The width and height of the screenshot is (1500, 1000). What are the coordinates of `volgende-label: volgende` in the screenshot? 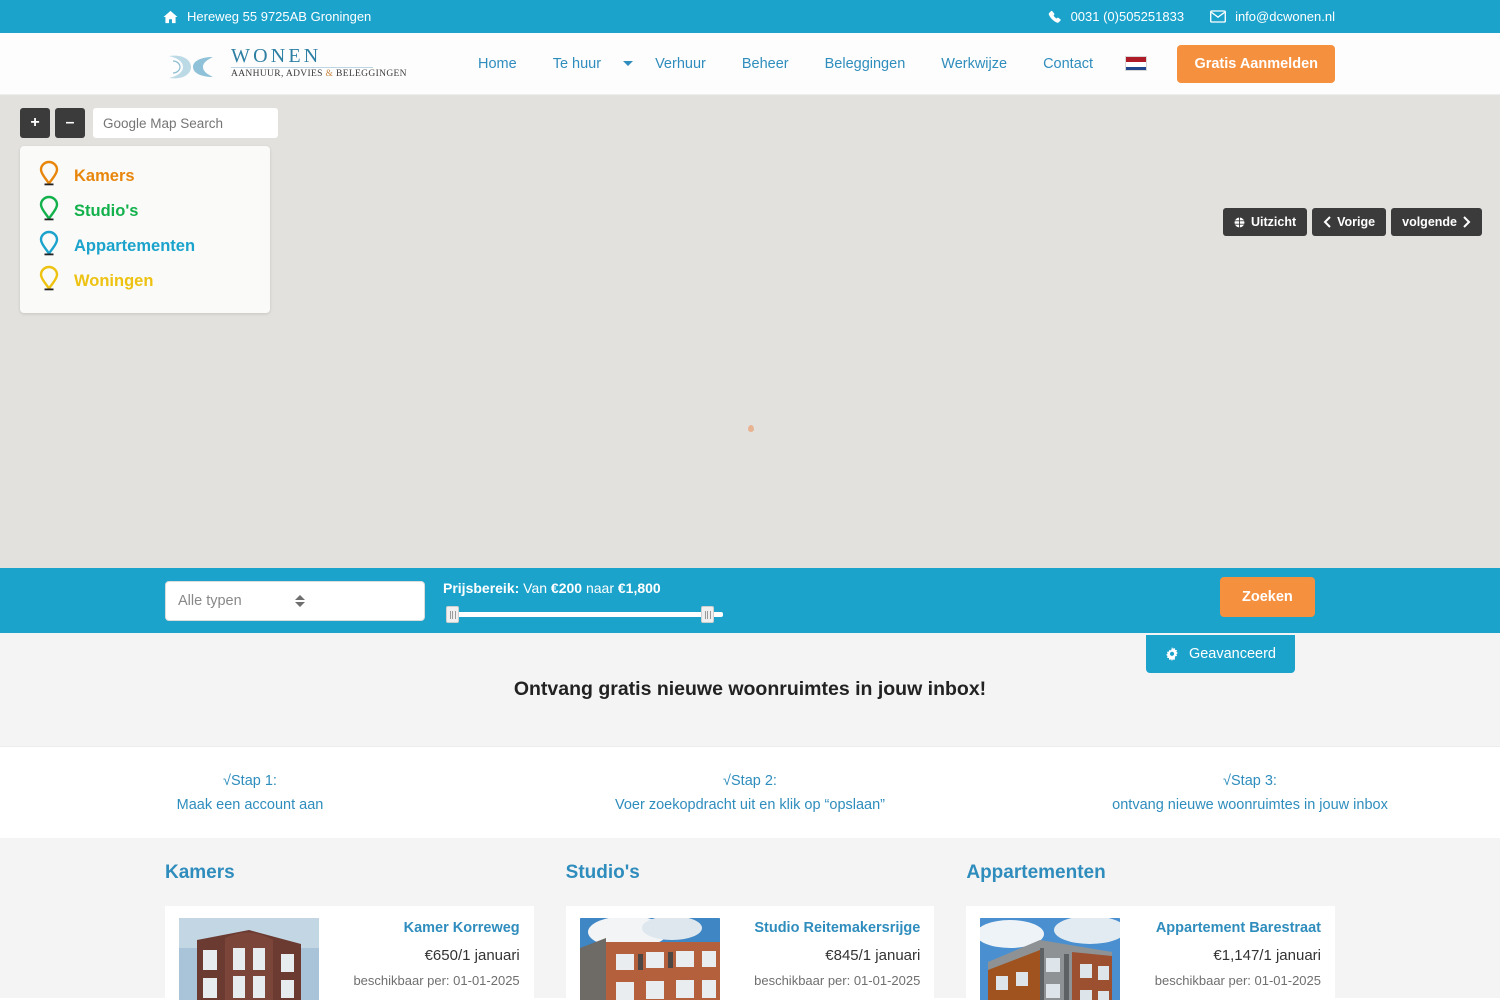 It's located at (1429, 222).